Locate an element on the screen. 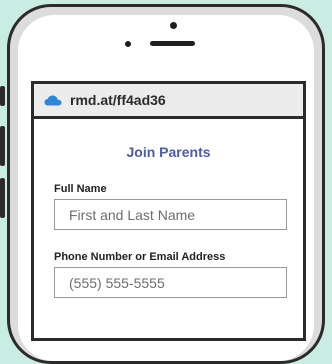  front-camera is located at coordinates (173, 25).